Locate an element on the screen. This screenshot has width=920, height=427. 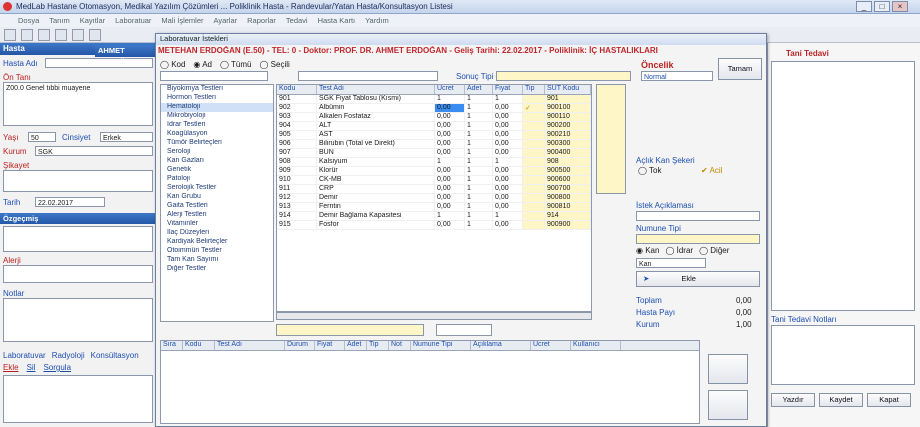
selected-column-header: Adet is located at coordinates (356, 345).